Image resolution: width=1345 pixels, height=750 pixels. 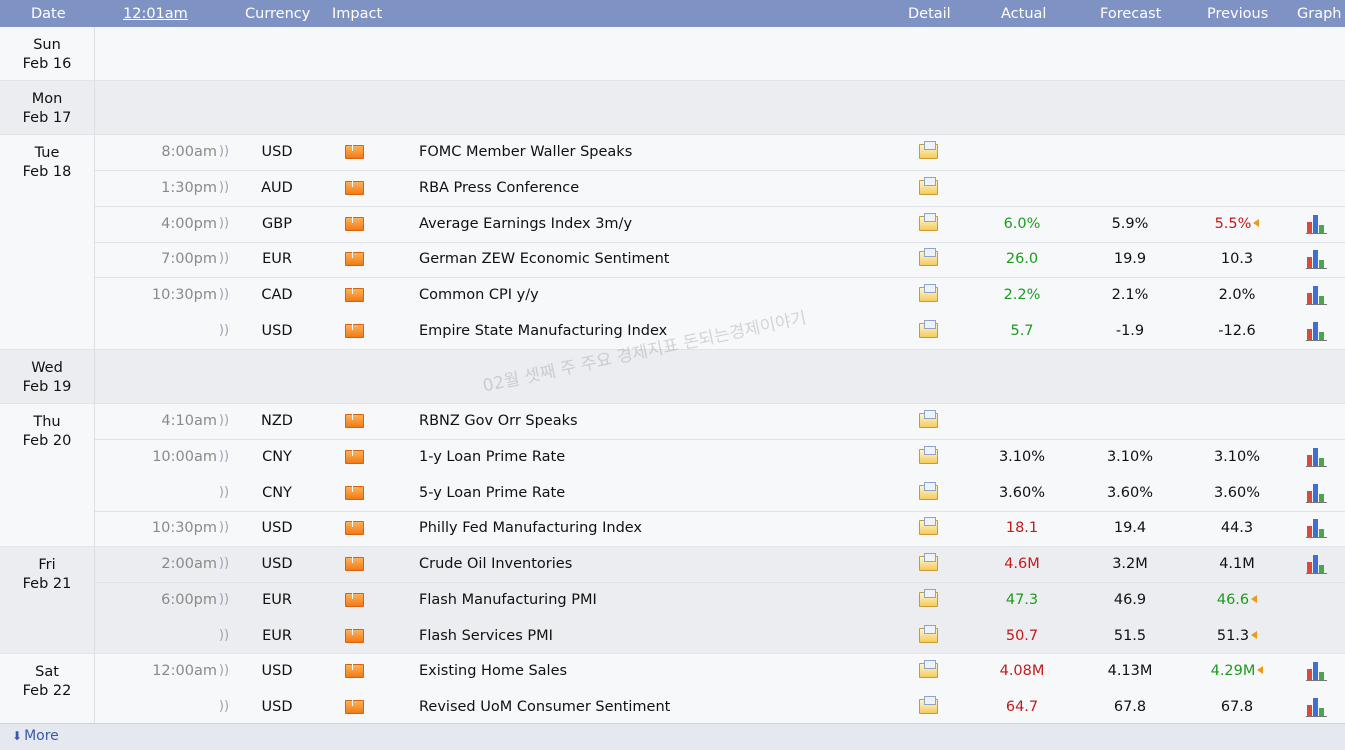 I want to click on date-cell: Mon Feb 17, so click(x=47, y=107).